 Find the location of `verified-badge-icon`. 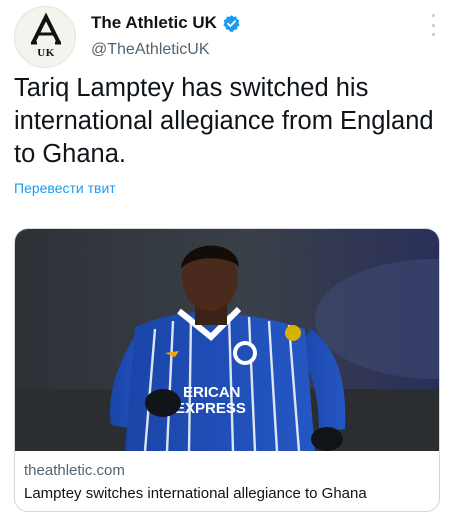

verified-badge-icon is located at coordinates (231, 23).